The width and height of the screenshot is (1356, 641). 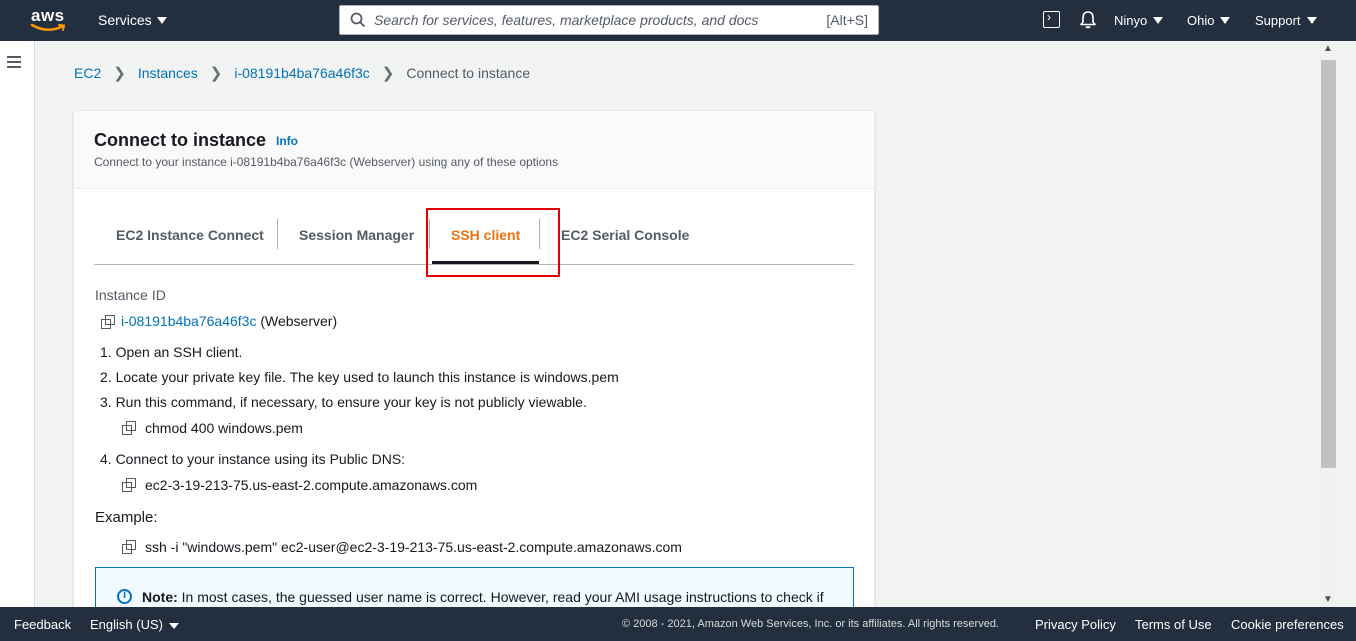 I want to click on breadcrumb-instance-id: i-08191b4ba76a46f3c, so click(x=301, y=73).